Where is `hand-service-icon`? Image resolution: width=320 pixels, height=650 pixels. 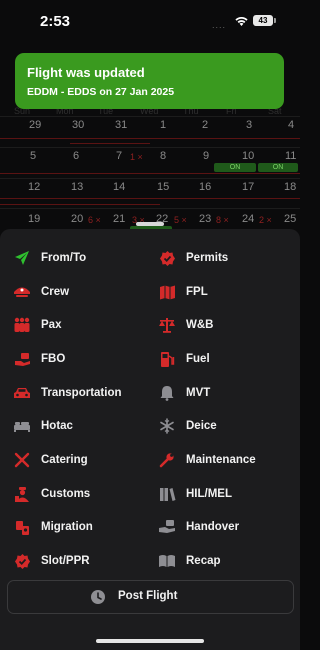
hand-service-icon is located at coordinates (22, 359).